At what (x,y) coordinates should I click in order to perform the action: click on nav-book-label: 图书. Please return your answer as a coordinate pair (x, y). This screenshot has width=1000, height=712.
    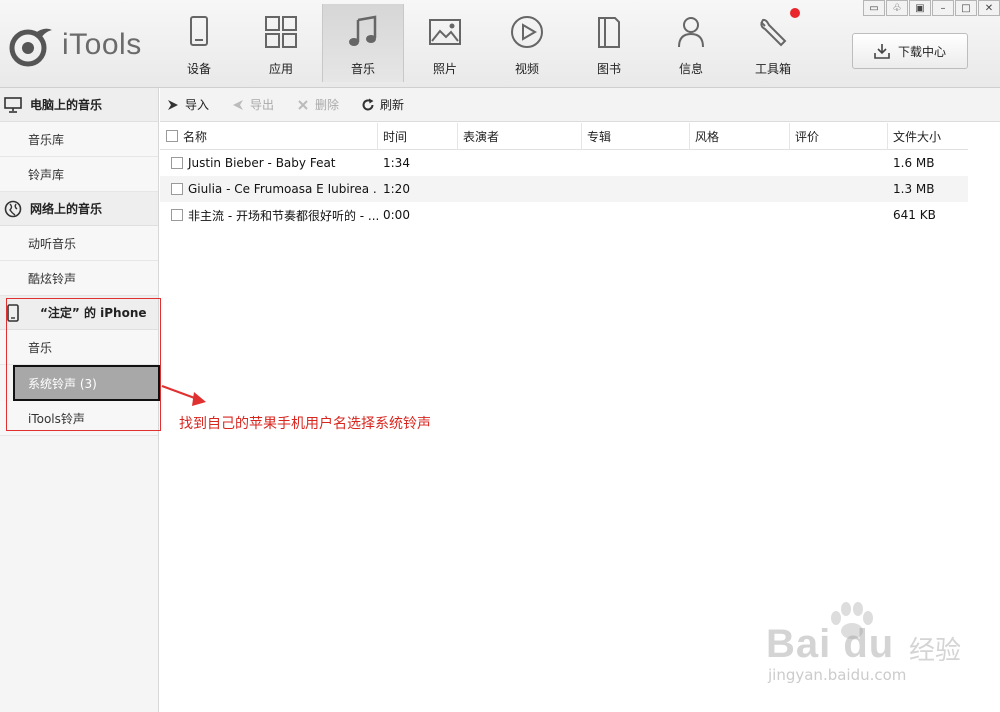
    Looking at the image, I should click on (608, 69).